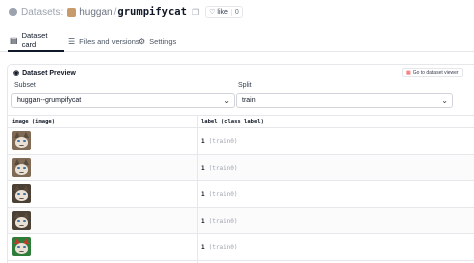 The image size is (474, 263). What do you see at coordinates (344, 100) in the screenshot?
I see `split-select: train ⌄` at bounding box center [344, 100].